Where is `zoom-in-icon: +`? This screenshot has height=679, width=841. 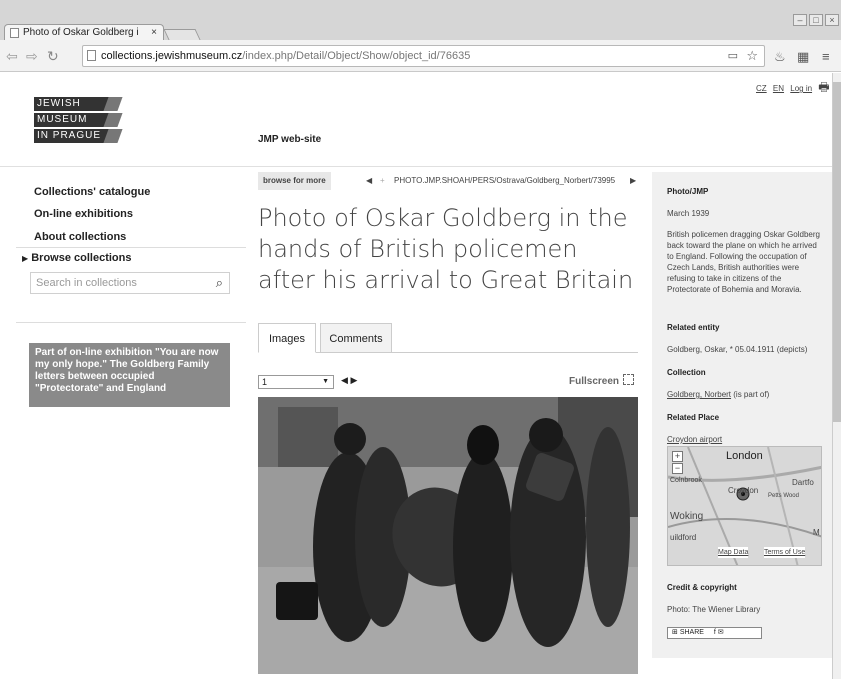 zoom-in-icon: + is located at coordinates (677, 456).